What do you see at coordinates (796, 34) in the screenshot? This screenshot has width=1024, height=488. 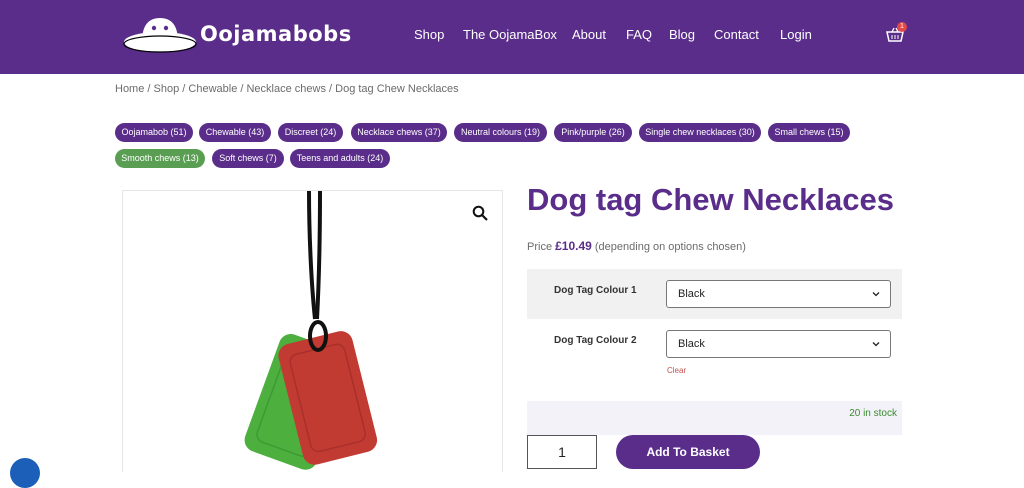 I see `nav-login: Login` at bounding box center [796, 34].